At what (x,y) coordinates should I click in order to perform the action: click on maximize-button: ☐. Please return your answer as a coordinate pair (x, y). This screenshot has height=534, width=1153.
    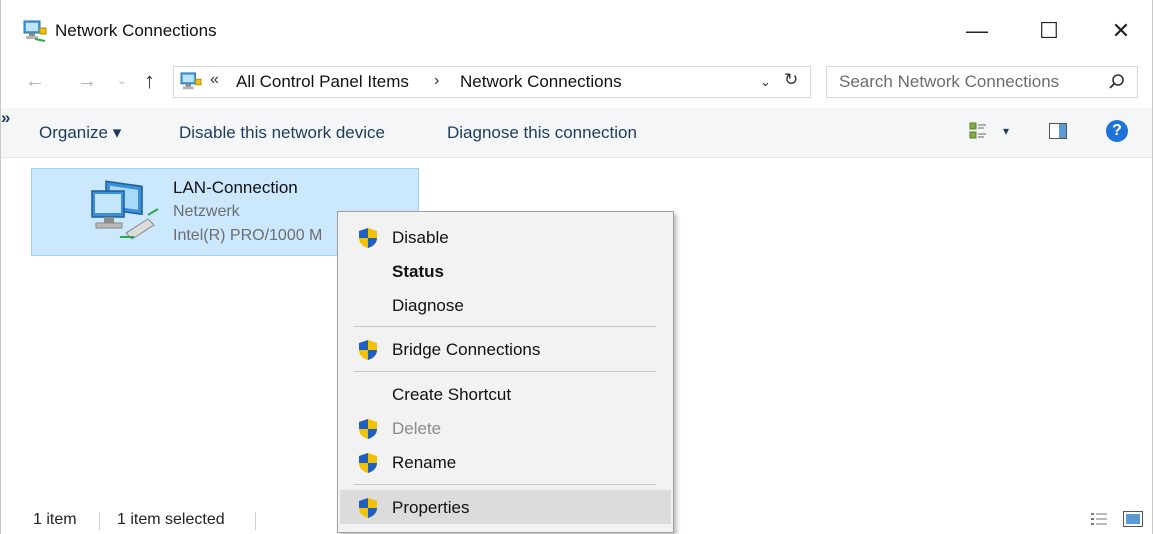
    Looking at the image, I should click on (1049, 31).